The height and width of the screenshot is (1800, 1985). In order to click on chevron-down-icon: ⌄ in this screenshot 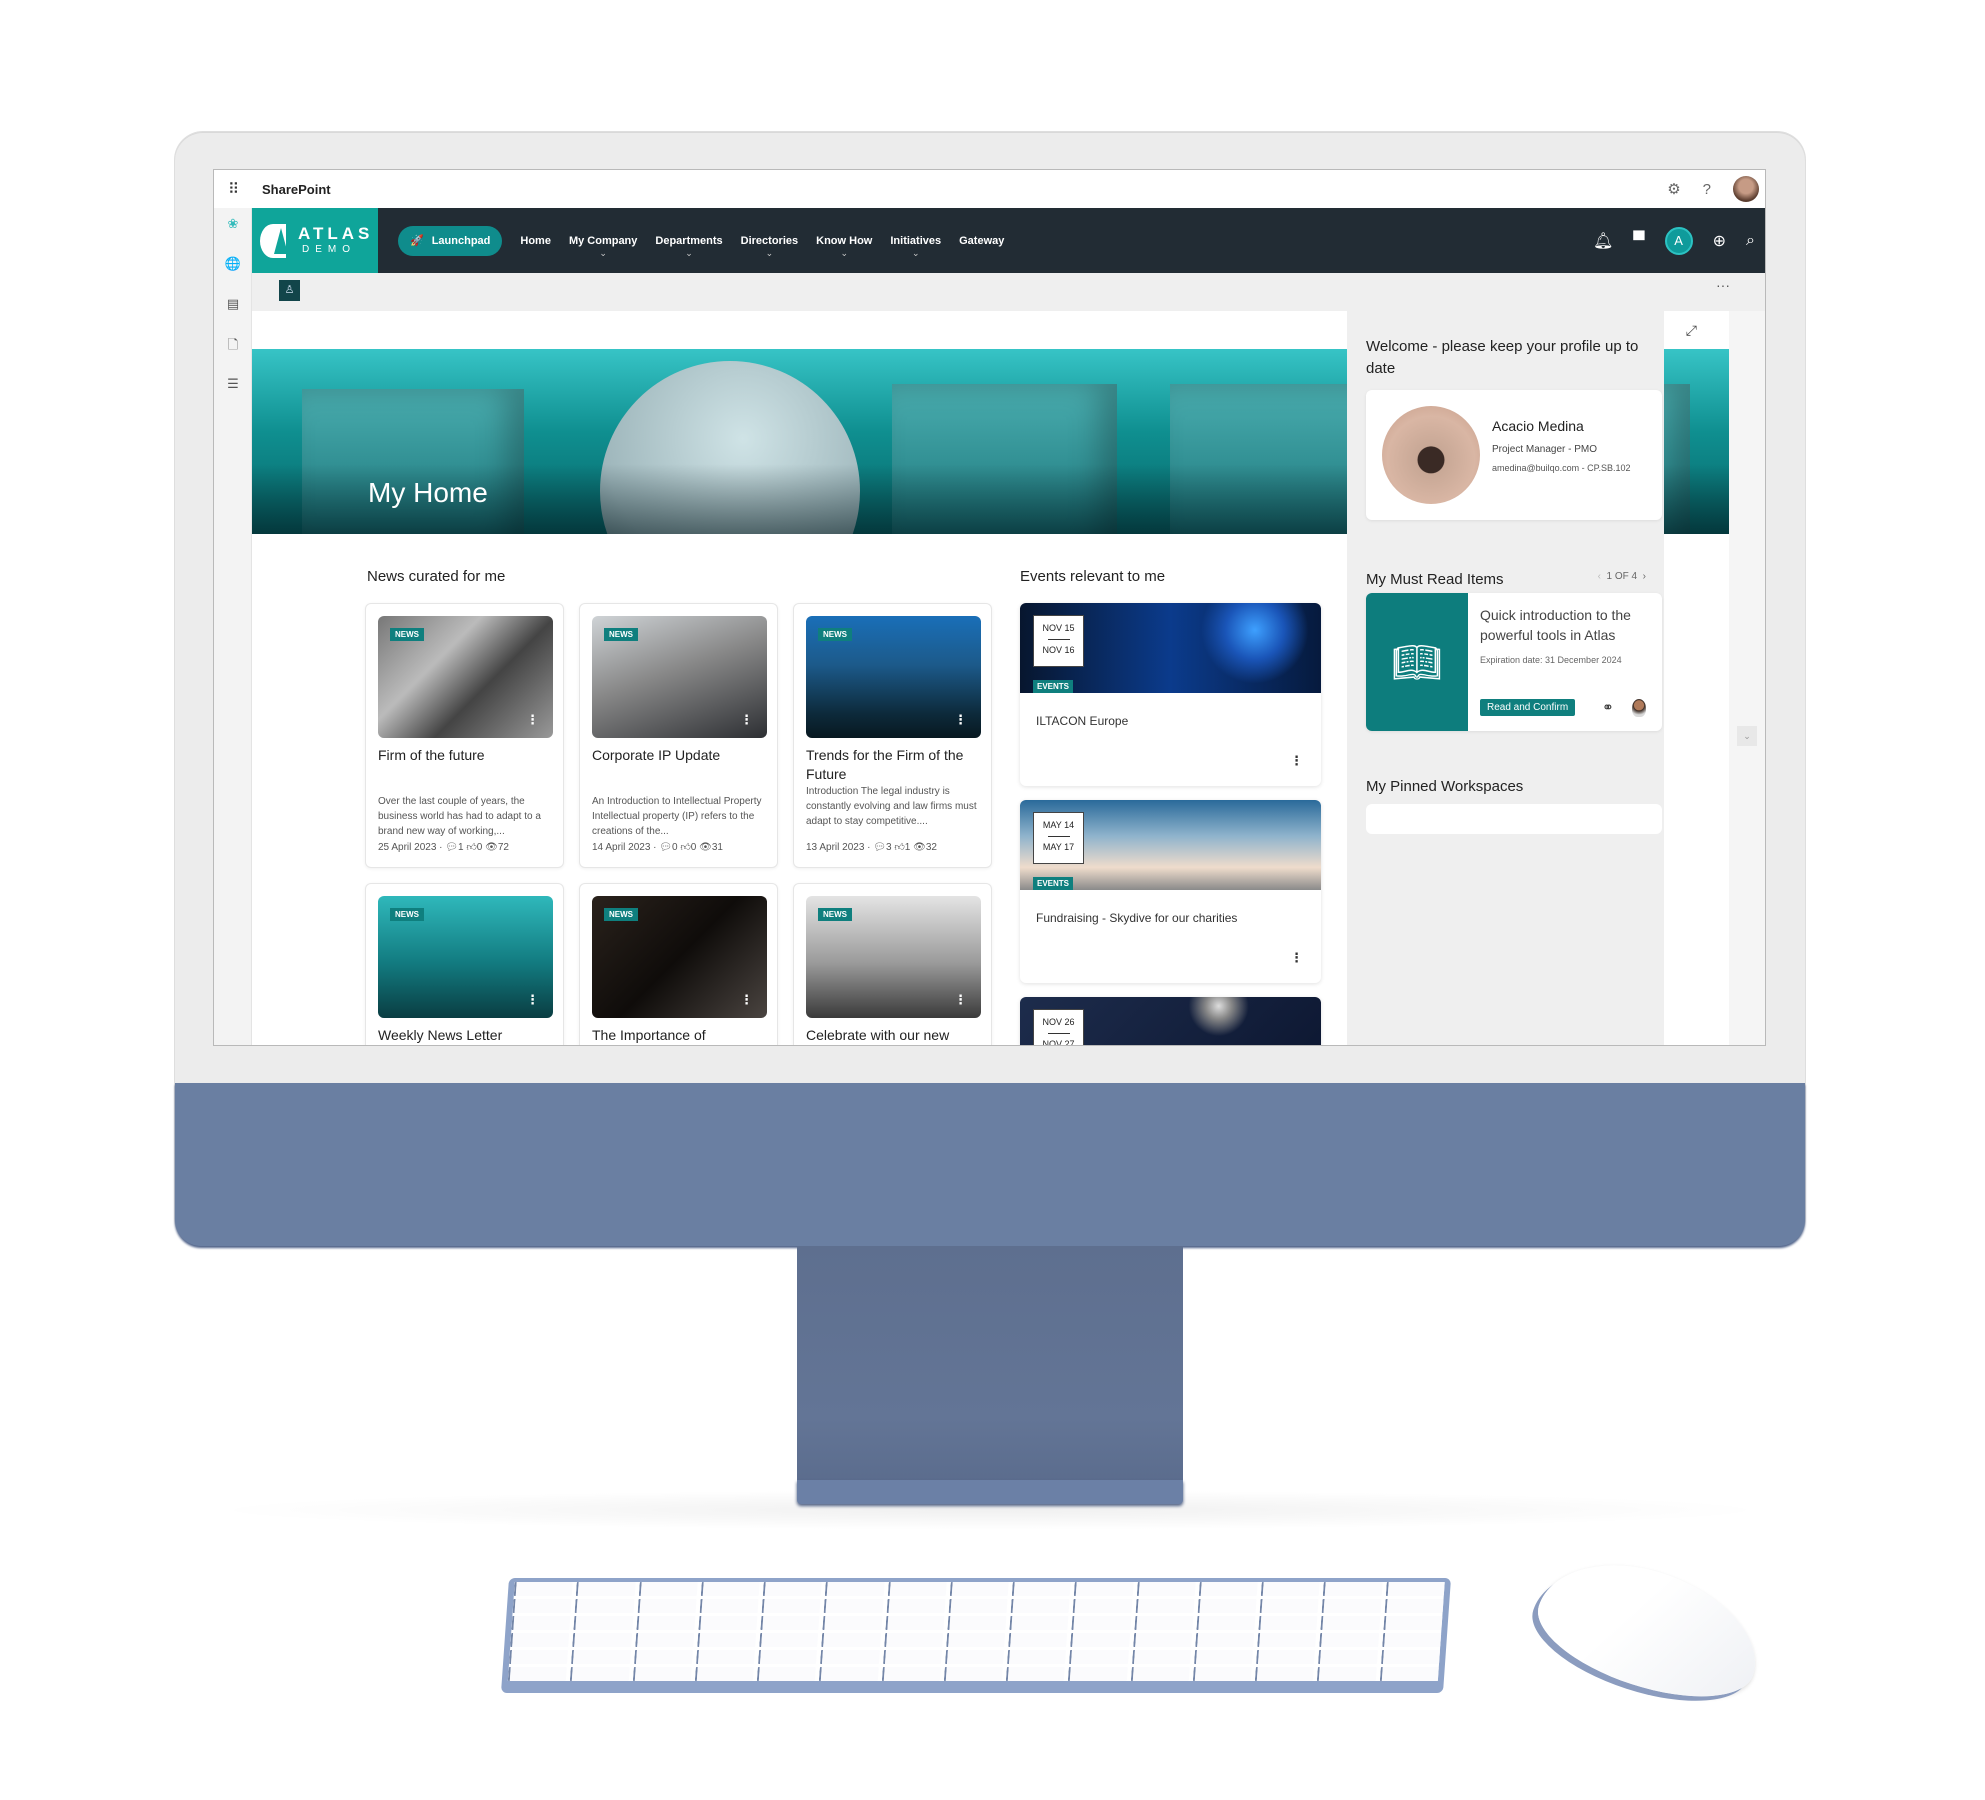, I will do `click(769, 252)`.